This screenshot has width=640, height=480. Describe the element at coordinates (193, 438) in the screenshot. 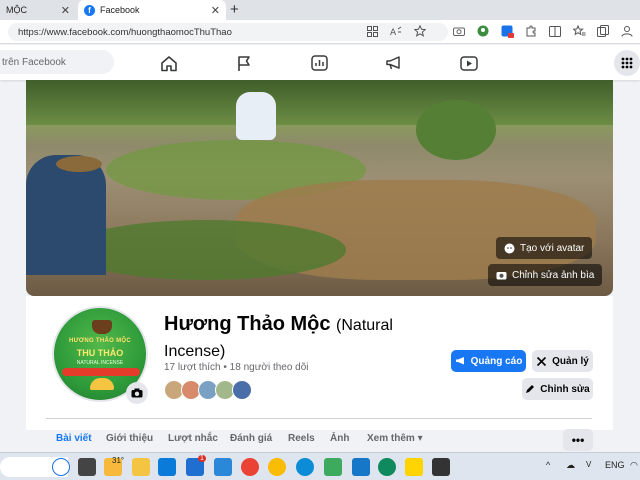

I see `tab-mentions: Lượt nhắc` at that location.